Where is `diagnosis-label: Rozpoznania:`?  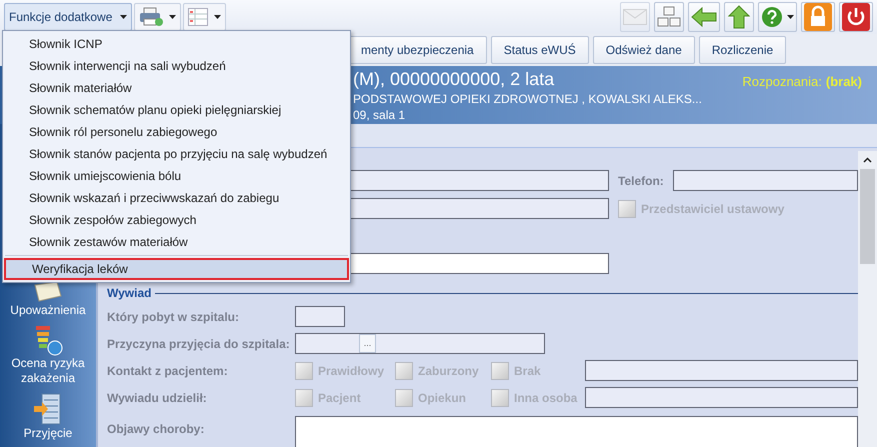
diagnosis-label: Rozpoznania: is located at coordinates (782, 82).